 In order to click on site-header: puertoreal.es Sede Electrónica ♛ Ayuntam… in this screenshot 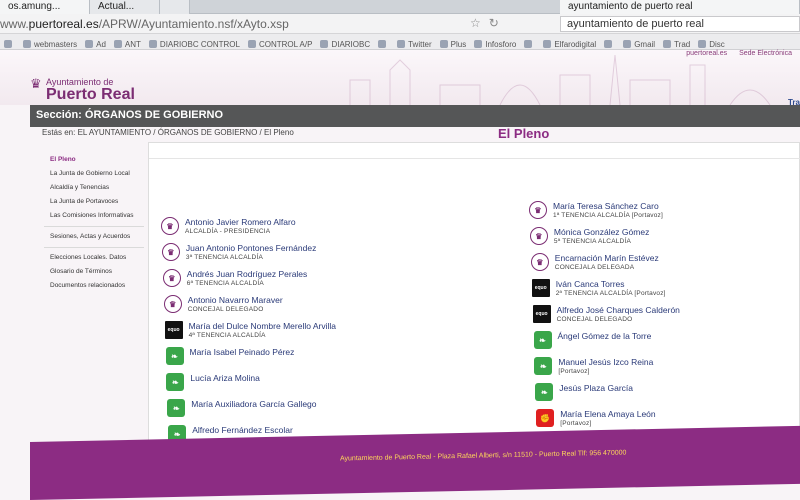, I will do `click(400, 77)`.